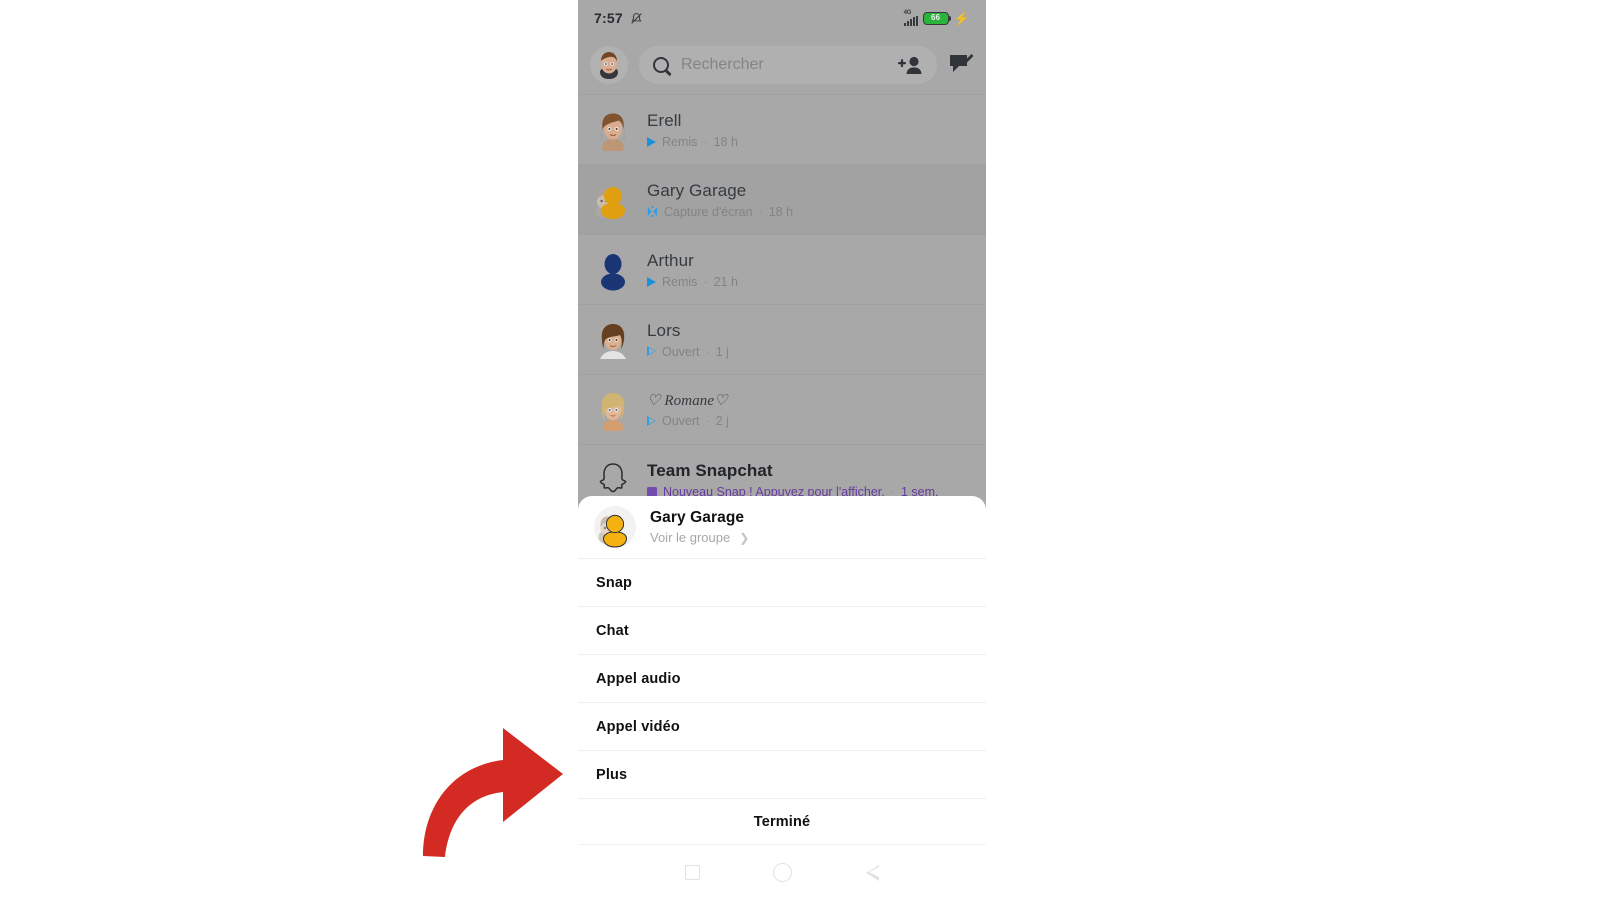 This screenshot has height=900, width=1600. Describe the element at coordinates (613, 132) in the screenshot. I see `avatar-erell` at that location.